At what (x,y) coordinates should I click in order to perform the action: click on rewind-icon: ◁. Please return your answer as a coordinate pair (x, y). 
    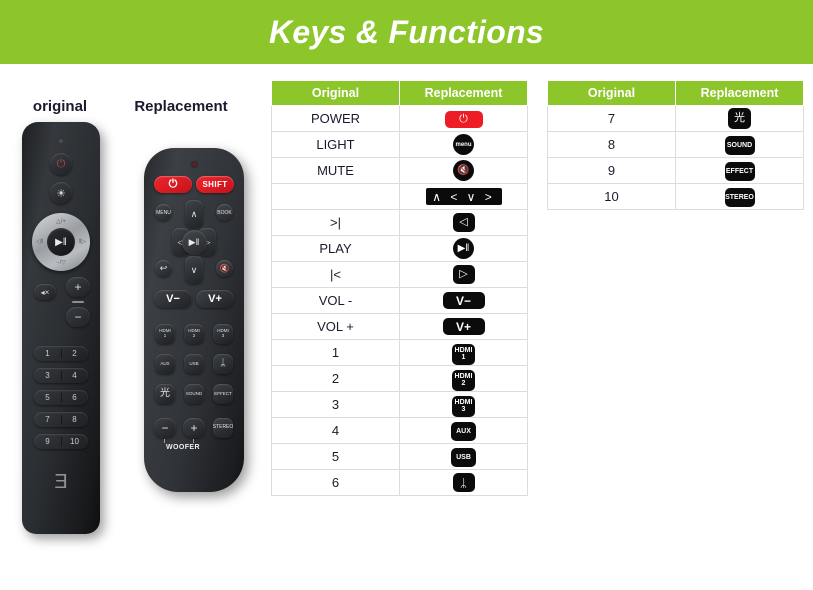
    Looking at the image, I should click on (463, 222).